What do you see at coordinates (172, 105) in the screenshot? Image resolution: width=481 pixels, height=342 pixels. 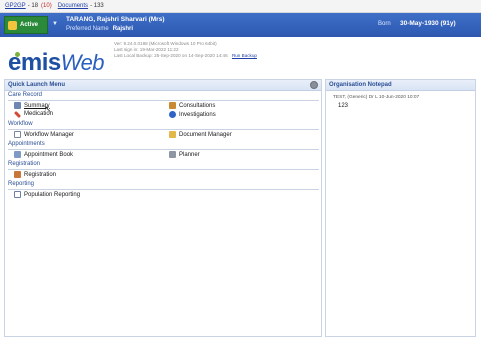 I see `consultations-icon` at bounding box center [172, 105].